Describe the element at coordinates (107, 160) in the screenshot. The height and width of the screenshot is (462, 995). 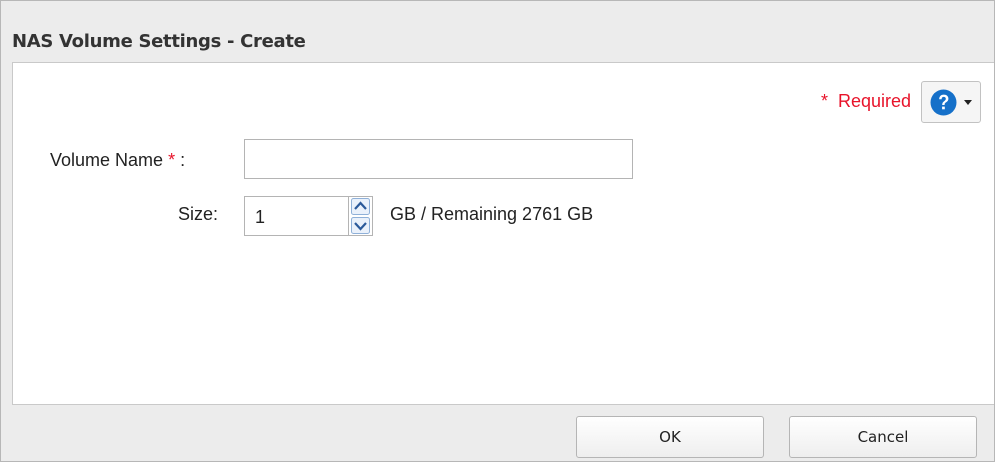
I see `volume-name-label-text: Volume Name` at that location.